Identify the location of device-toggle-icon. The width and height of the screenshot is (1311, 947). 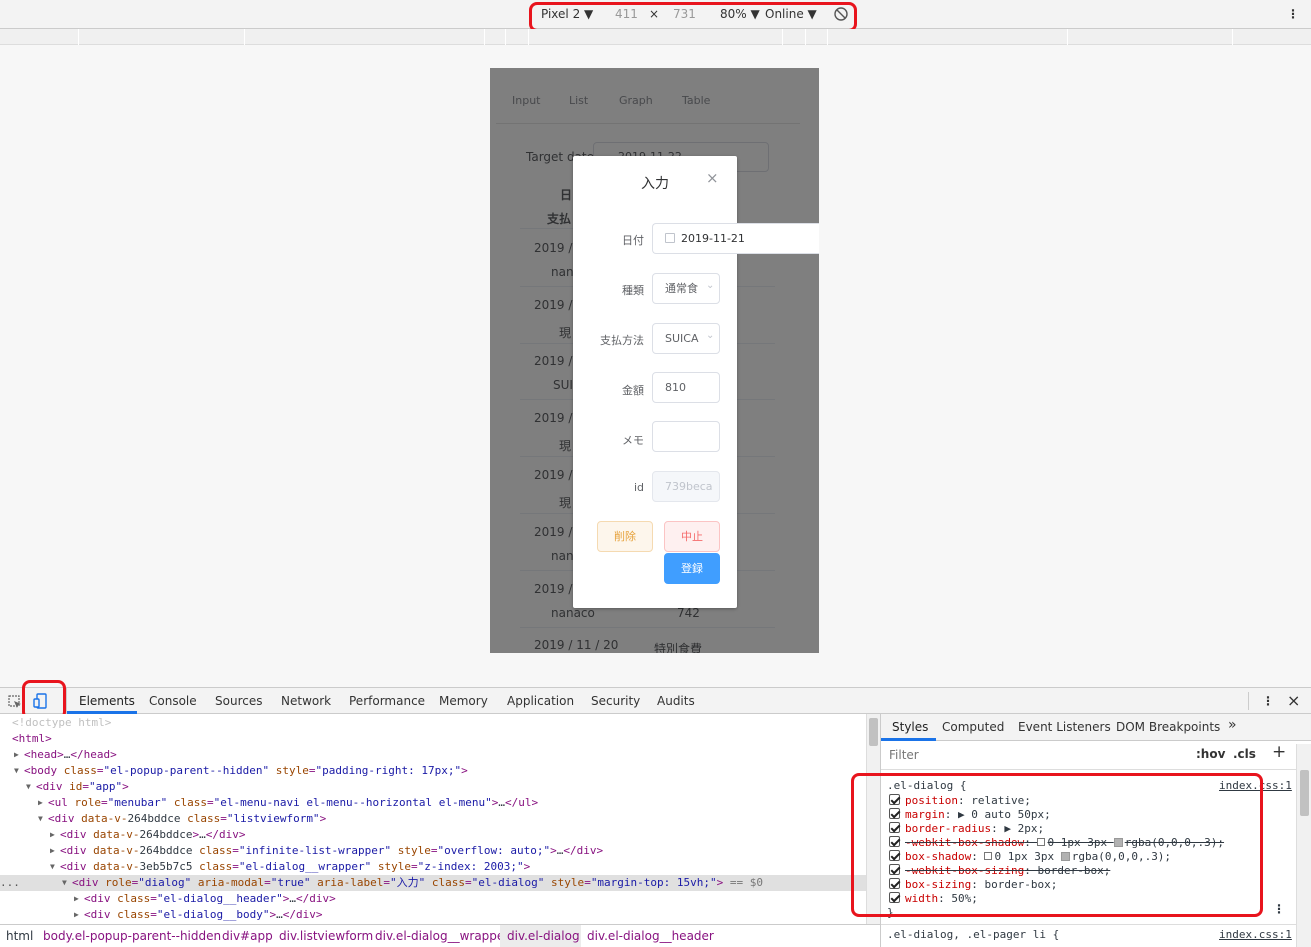
(41, 702).